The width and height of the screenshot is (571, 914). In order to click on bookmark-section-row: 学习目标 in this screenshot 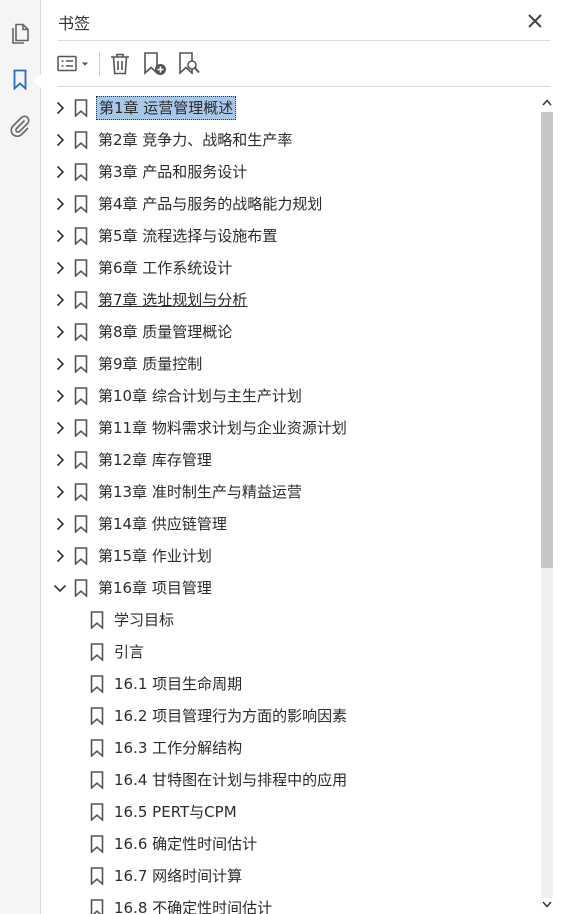, I will do `click(292, 620)`.